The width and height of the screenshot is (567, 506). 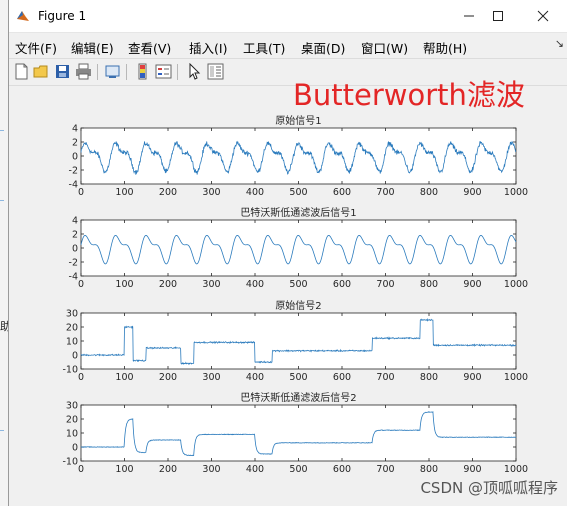 What do you see at coordinates (298, 212) in the screenshot?
I see `axes-title: 巴特沃斯低通滤波后信号1` at bounding box center [298, 212].